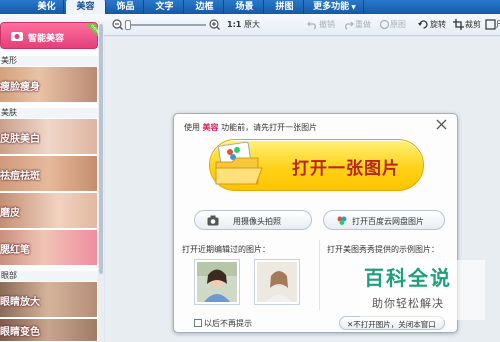 This screenshot has width=500, height=342. Describe the element at coordinates (346, 169) in the screenshot. I see `open-image-label: 打开一张图片` at that location.